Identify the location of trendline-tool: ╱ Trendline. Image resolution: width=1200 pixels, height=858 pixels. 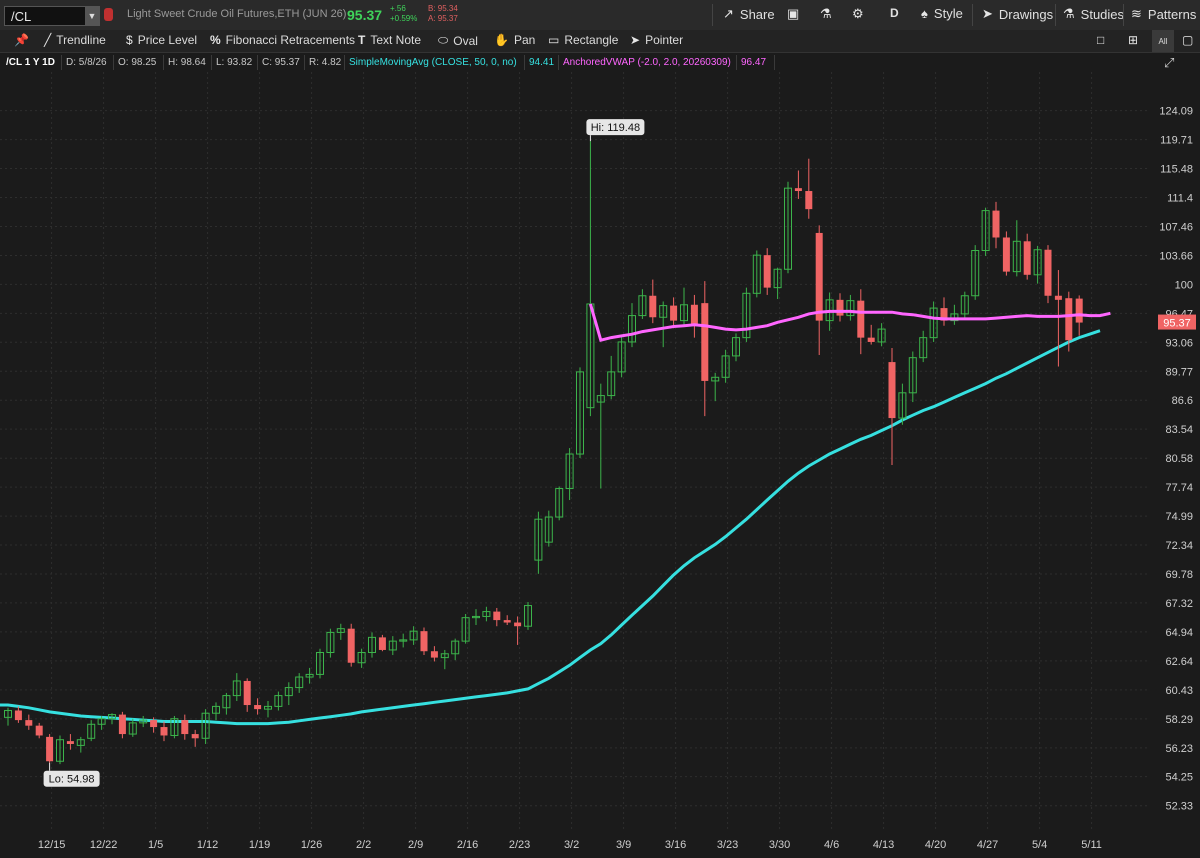
(75, 40).